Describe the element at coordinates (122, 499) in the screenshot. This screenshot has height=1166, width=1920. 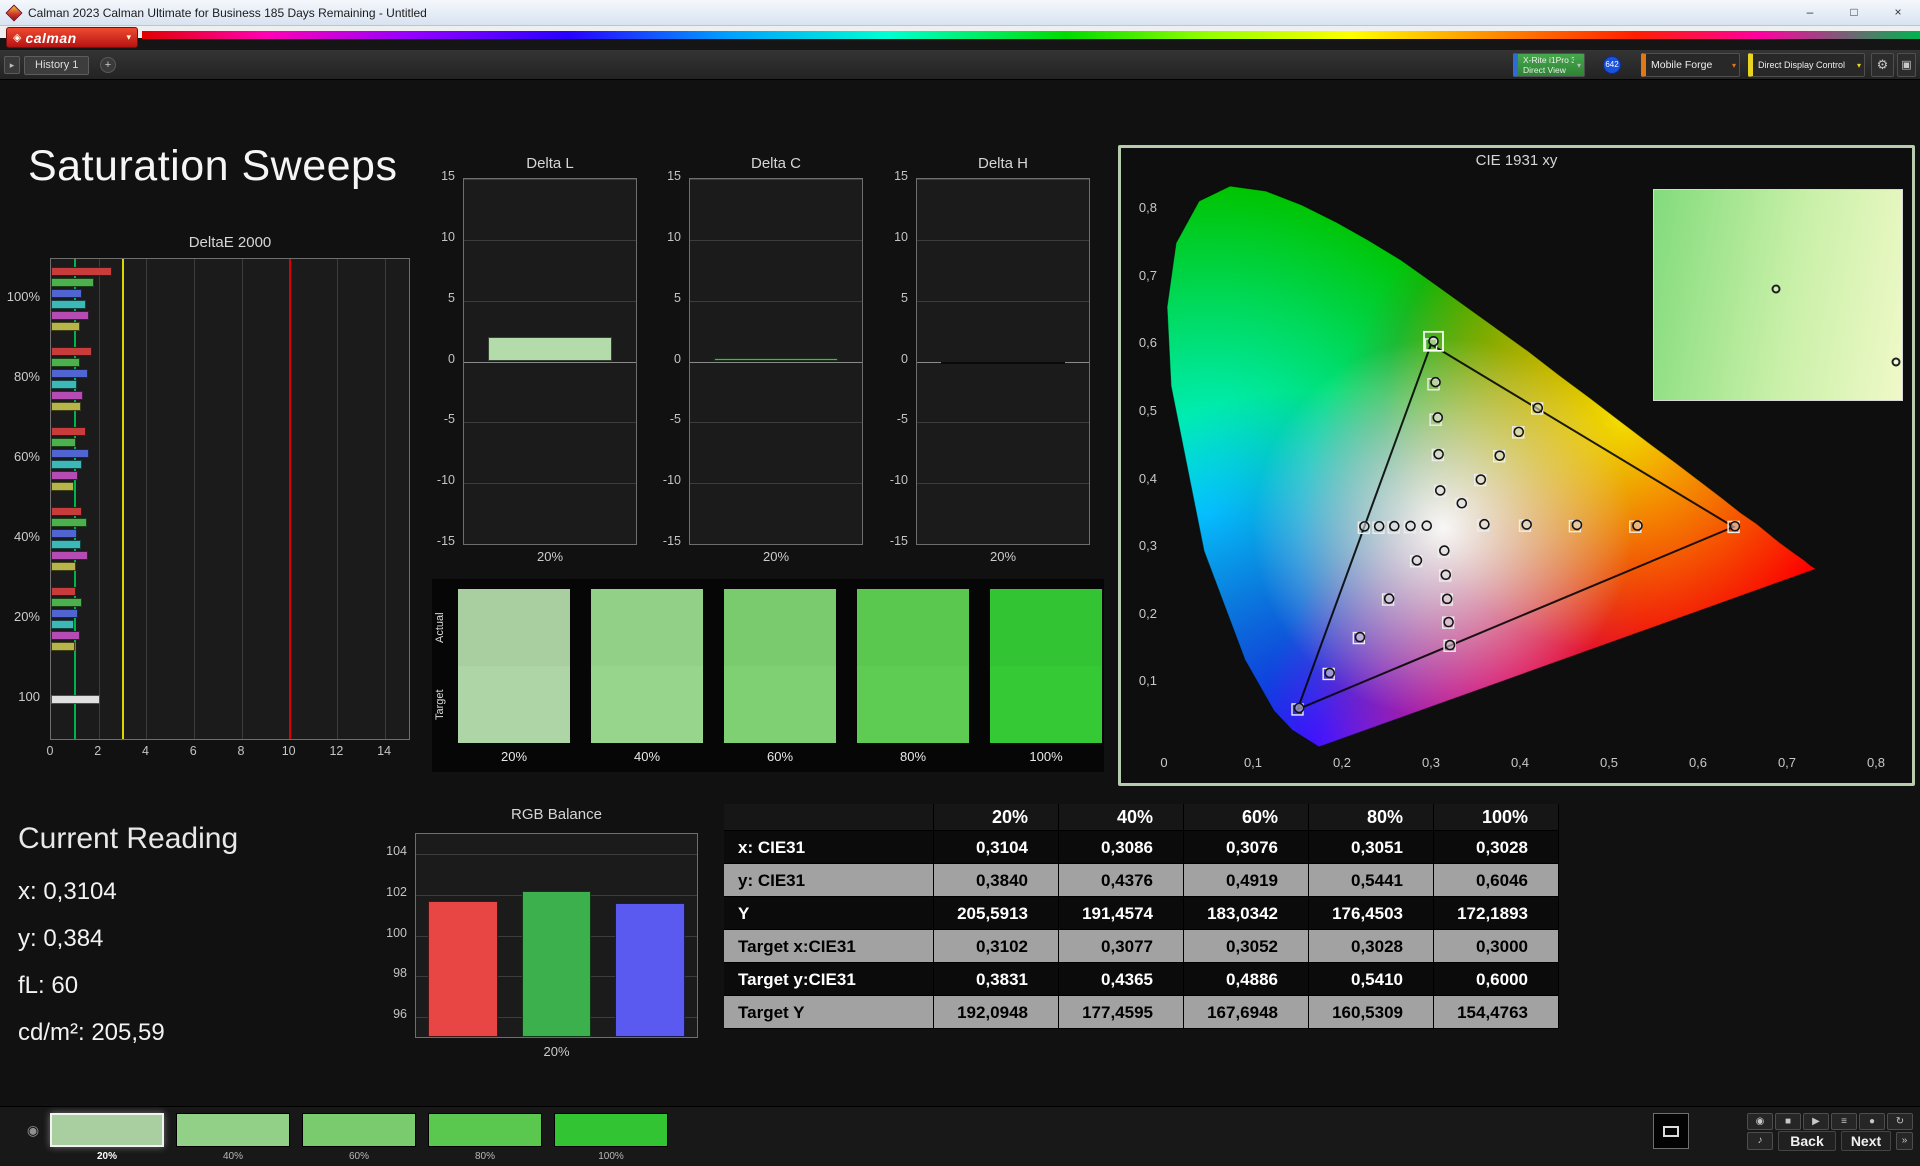
I see `deltae-reference-line` at that location.